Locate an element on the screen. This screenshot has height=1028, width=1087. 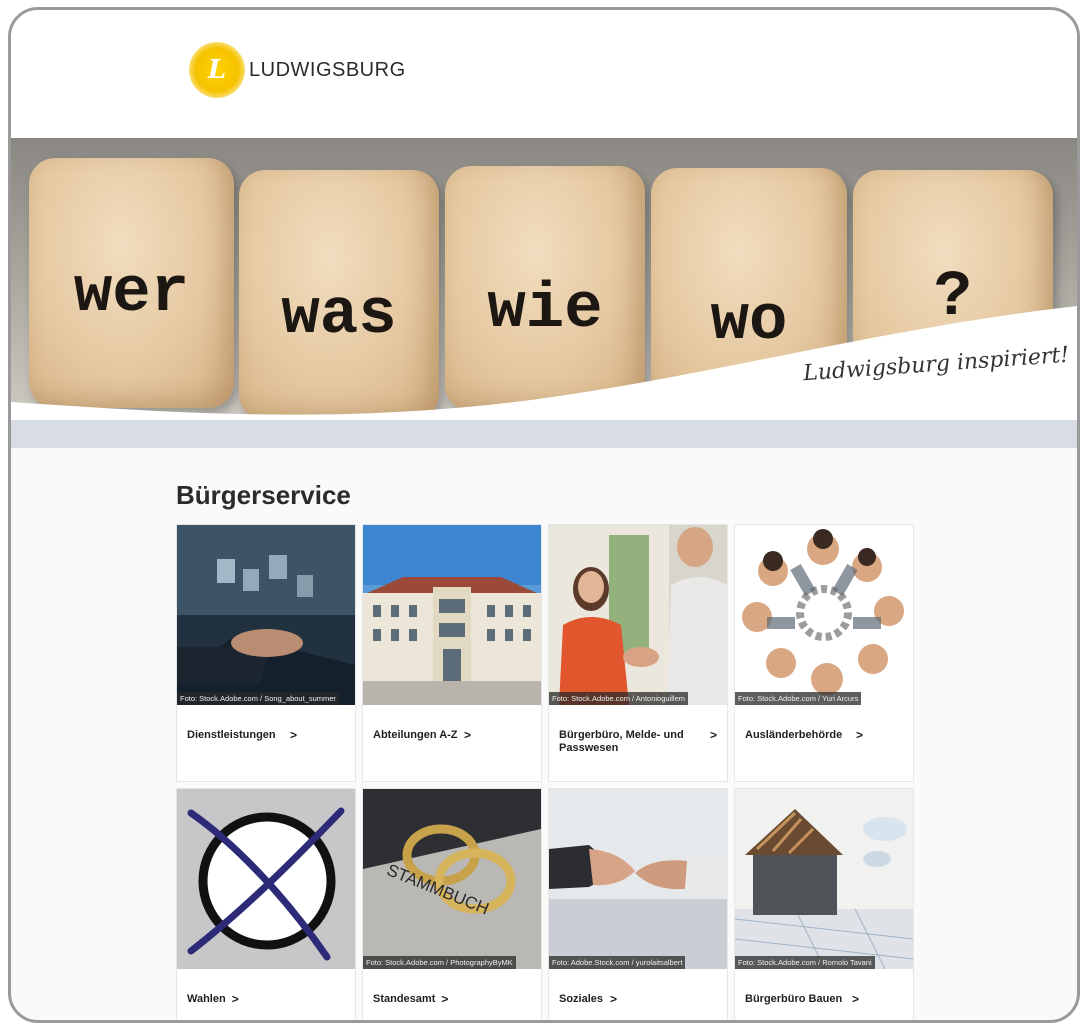
tile-label-row: Dienstleistungen > is located at coordinates (266, 743).